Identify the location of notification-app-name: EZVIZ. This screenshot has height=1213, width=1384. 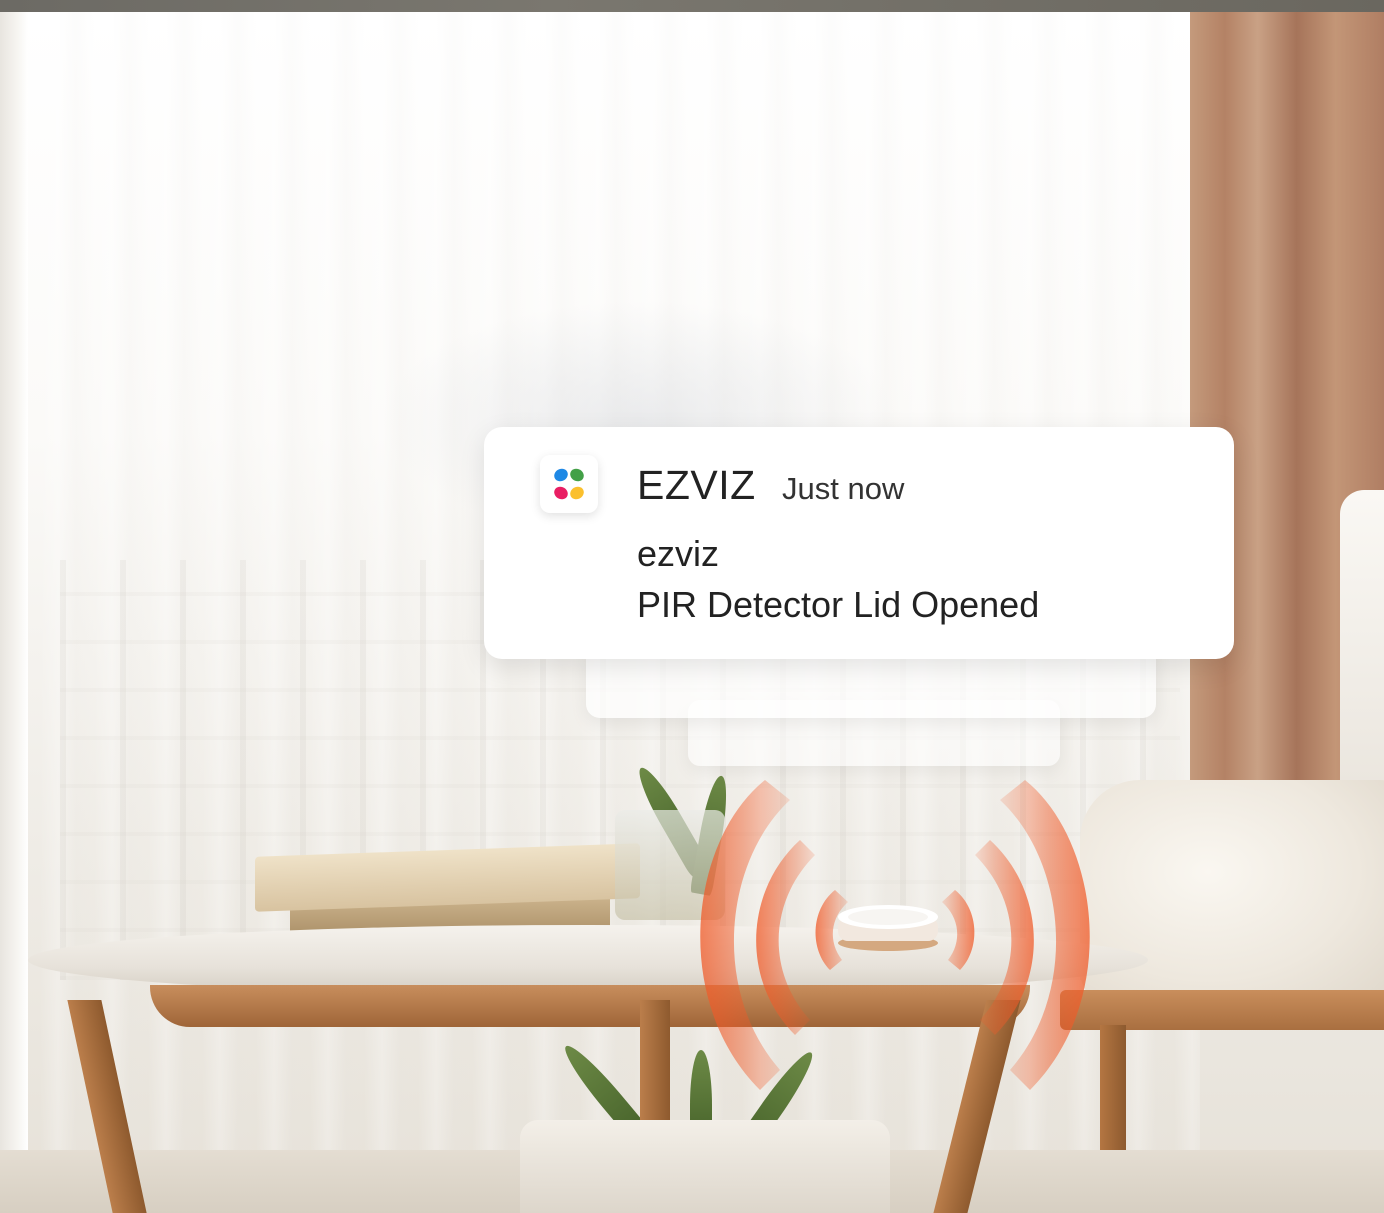
(696, 485).